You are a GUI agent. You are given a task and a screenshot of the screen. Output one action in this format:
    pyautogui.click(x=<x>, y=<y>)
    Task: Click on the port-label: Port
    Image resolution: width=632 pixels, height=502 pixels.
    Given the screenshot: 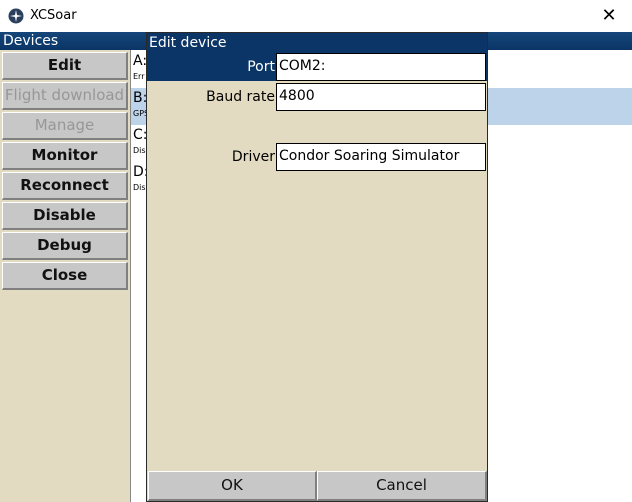 What is the action you would take?
    pyautogui.click(x=261, y=67)
    